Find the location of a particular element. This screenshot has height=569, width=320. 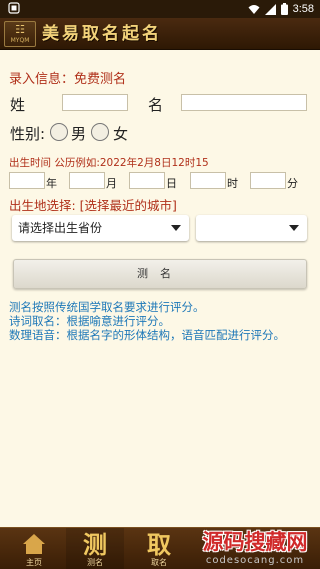

info-label: 录入信息：免费测名 is located at coordinates (67, 77).